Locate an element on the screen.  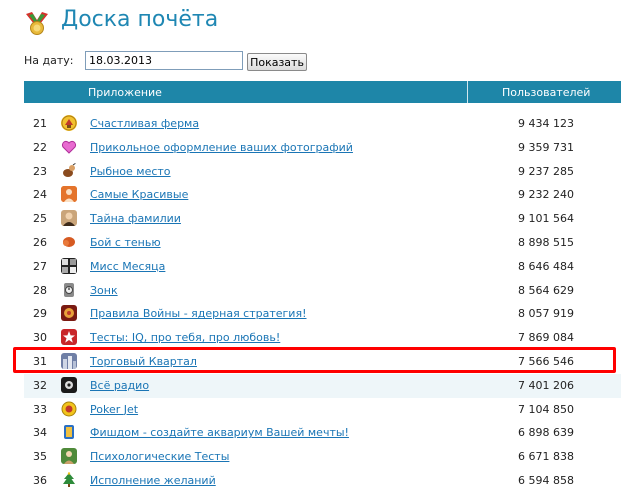
row-rank: 24 is located at coordinates (40, 195).